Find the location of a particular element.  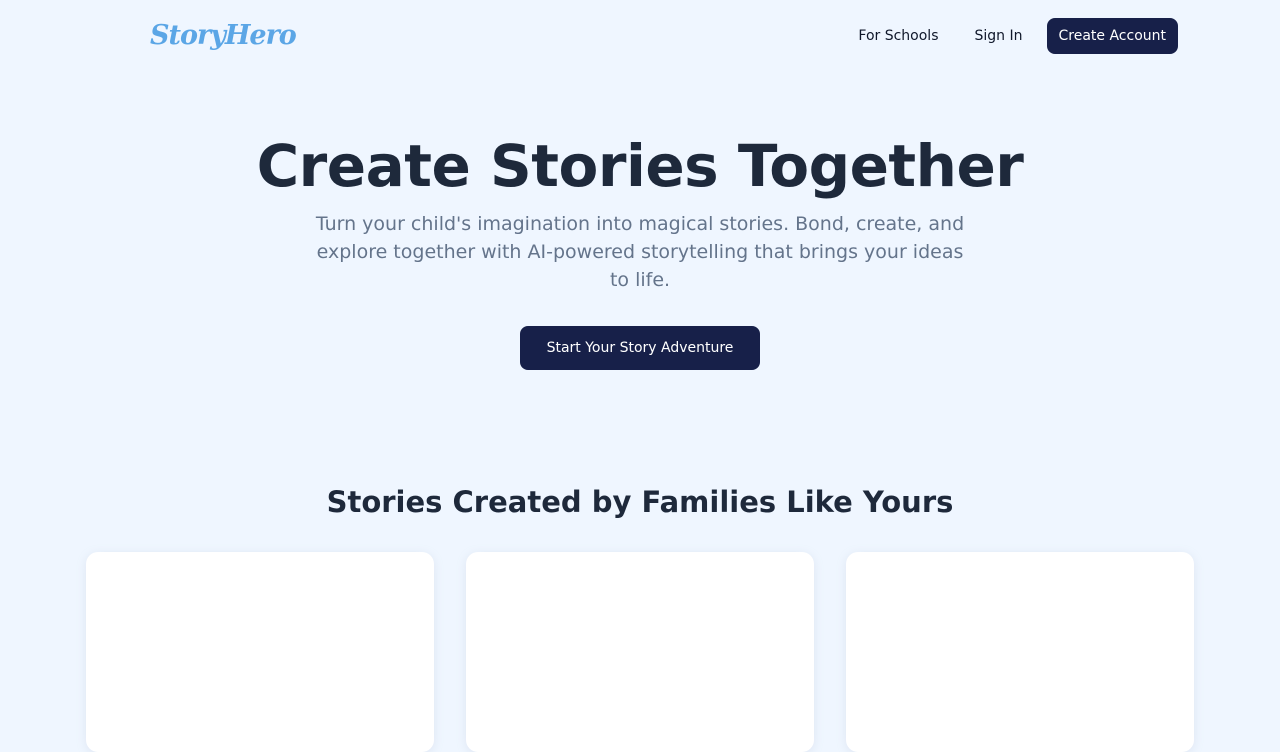

create-account-button: Create Account is located at coordinates (1112, 36).